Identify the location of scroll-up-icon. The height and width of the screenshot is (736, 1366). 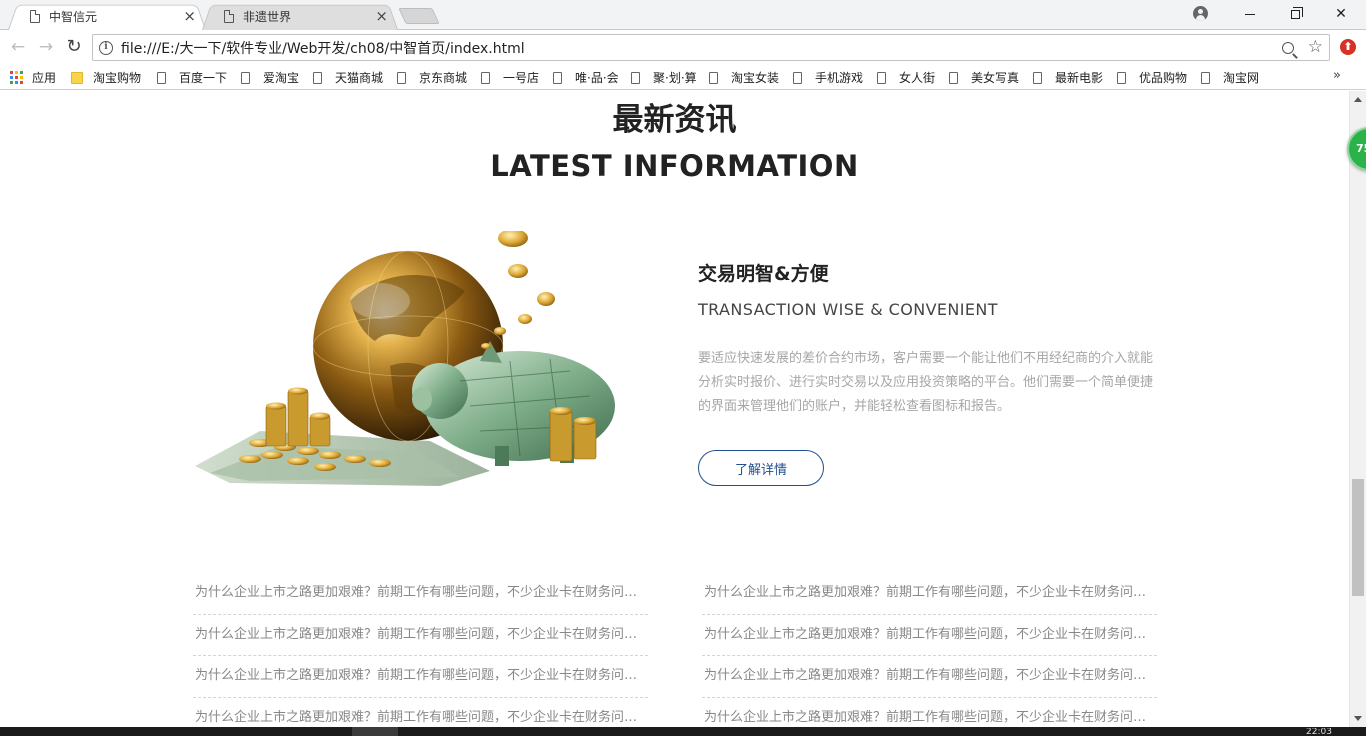
(1358, 99).